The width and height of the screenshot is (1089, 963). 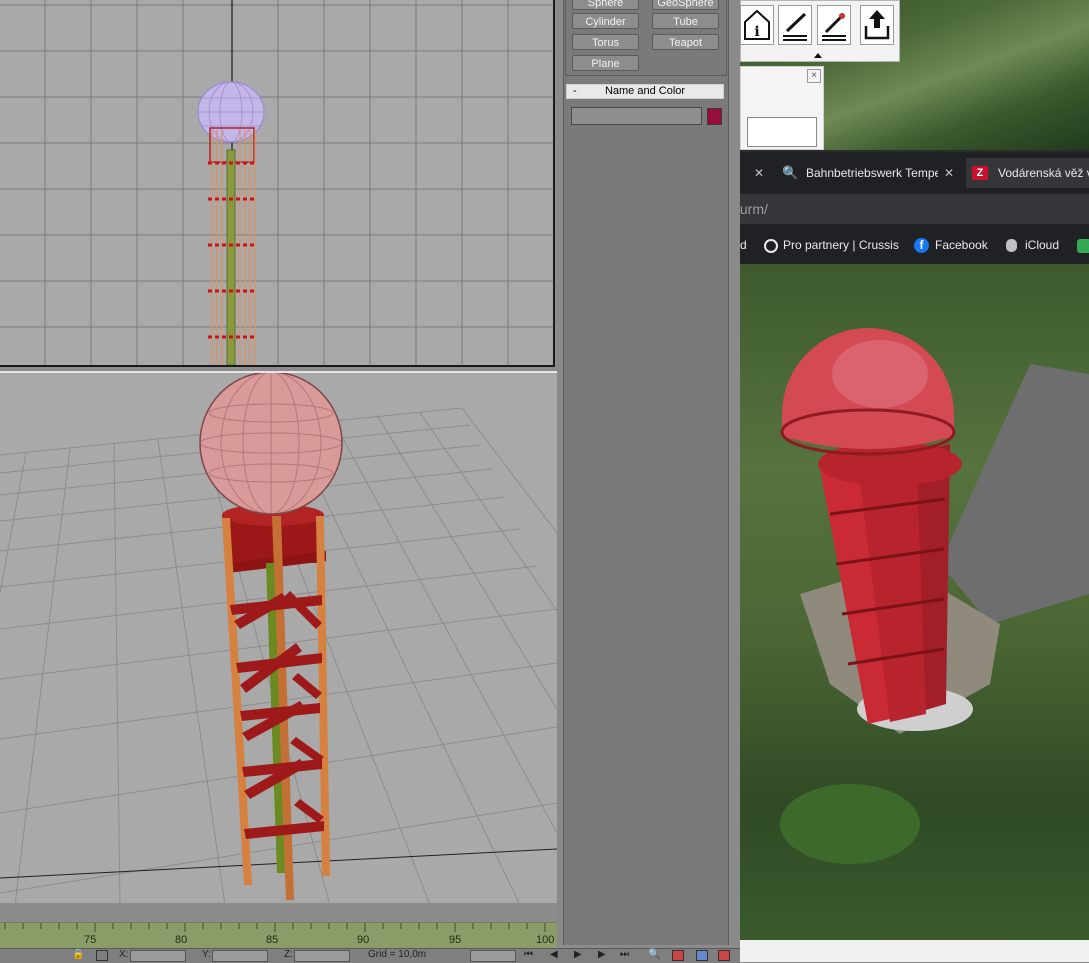 I want to click on x-coord-label: X:, so click(x=124, y=954).